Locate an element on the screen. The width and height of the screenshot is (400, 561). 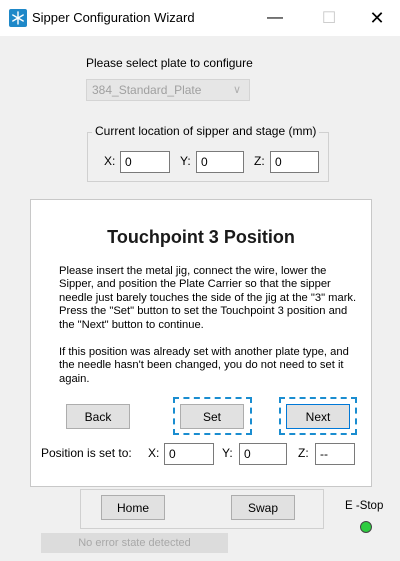
back-button: Back is located at coordinates (98, 416).